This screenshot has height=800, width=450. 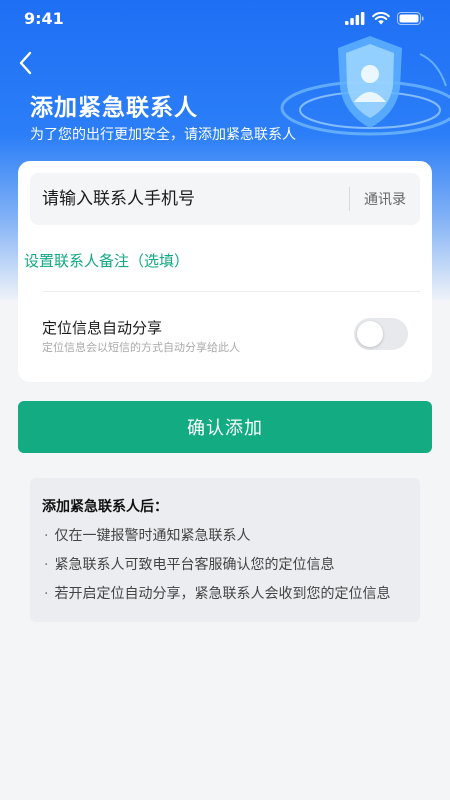 I want to click on phone-input-row: 通讯录, so click(x=225, y=199).